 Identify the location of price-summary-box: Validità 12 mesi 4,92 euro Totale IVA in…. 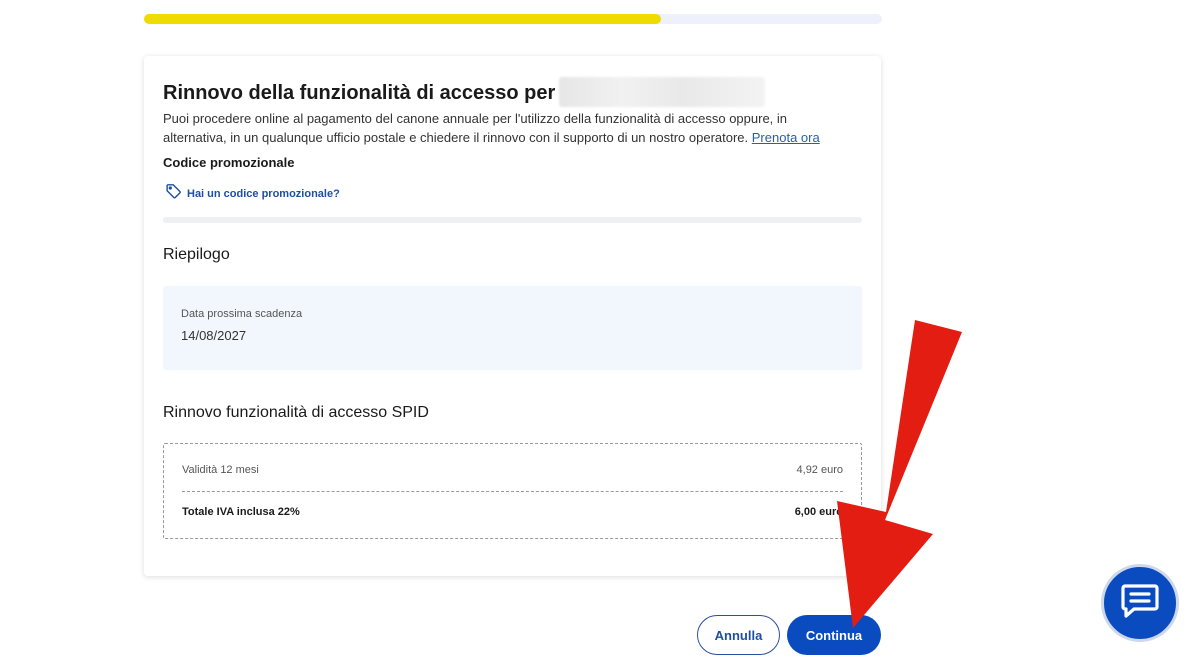
(512, 491).